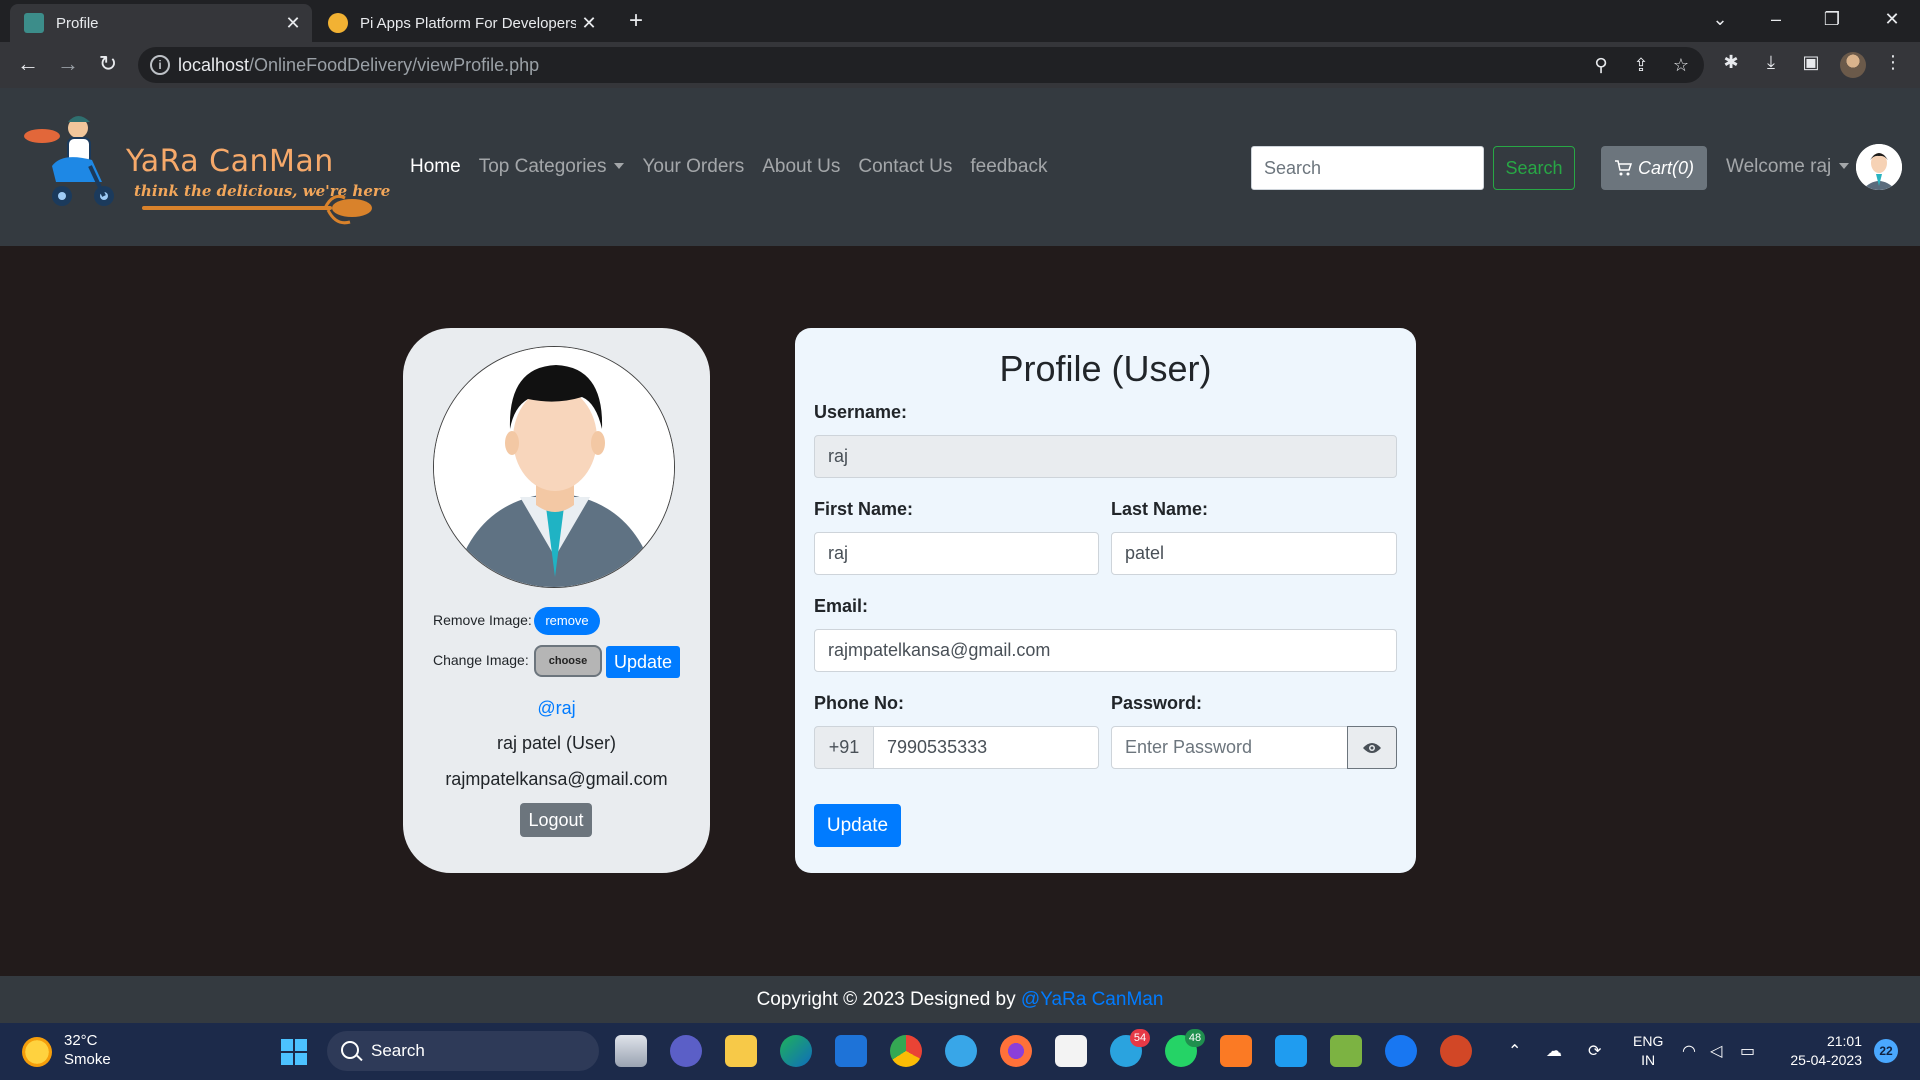 This screenshot has height=1080, width=1920. Describe the element at coordinates (567, 621) in the screenshot. I see `remove-image-button: remove` at that location.